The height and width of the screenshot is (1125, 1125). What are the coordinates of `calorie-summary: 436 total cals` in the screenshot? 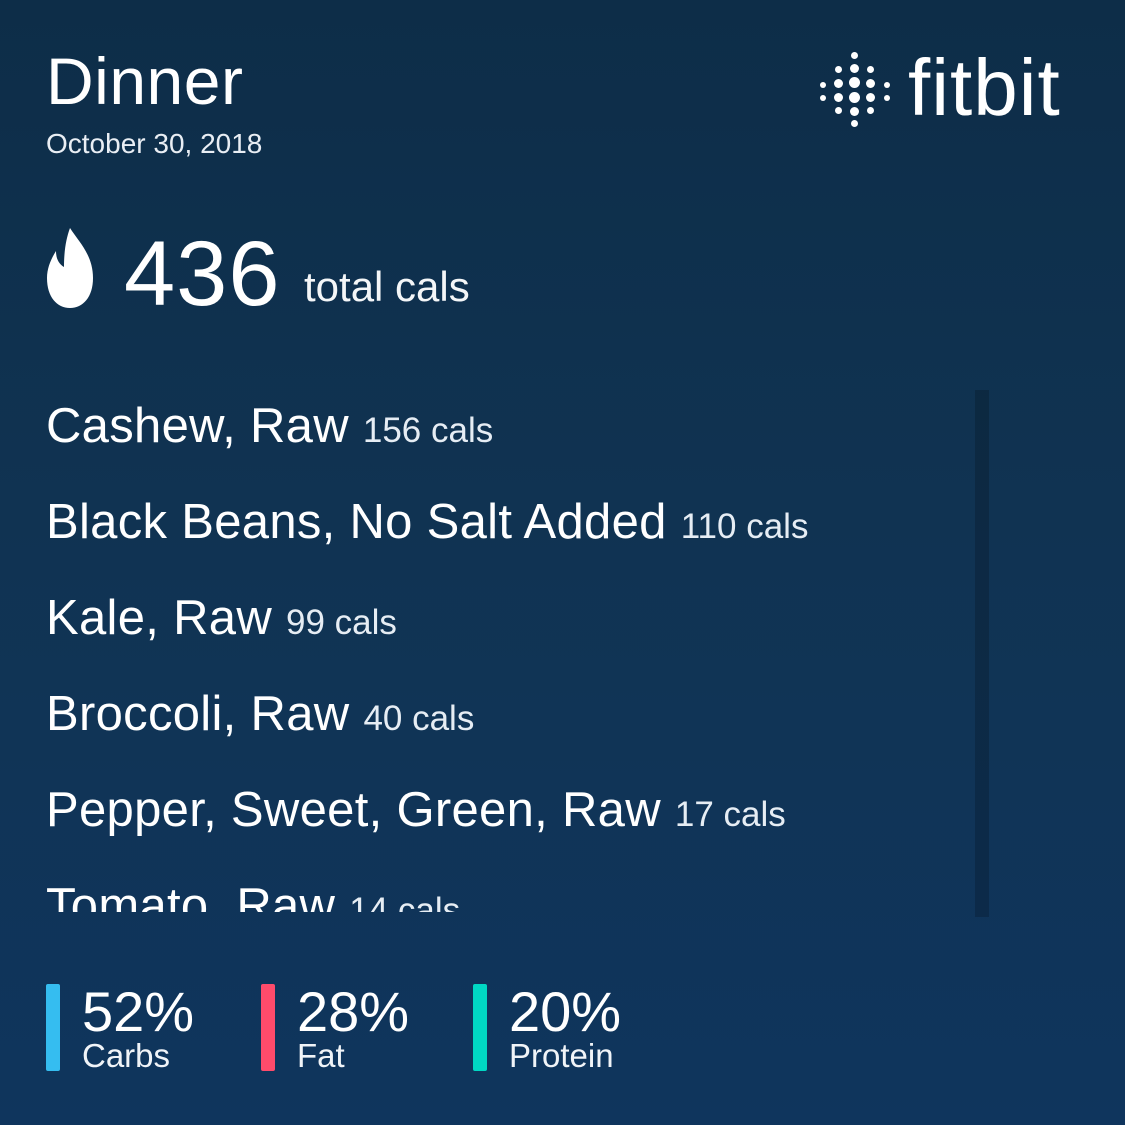 It's located at (356, 274).